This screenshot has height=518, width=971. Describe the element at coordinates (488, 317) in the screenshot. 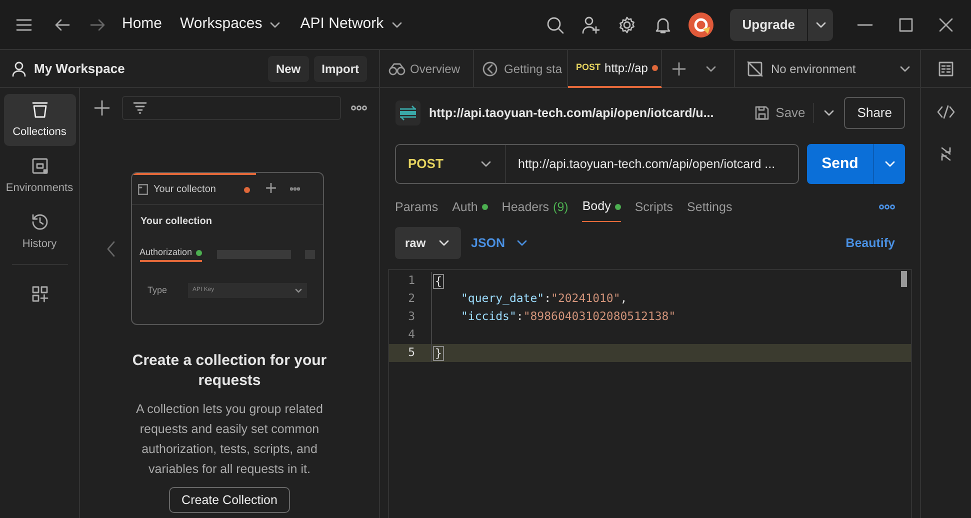

I see `code-token: "iccids"` at that location.